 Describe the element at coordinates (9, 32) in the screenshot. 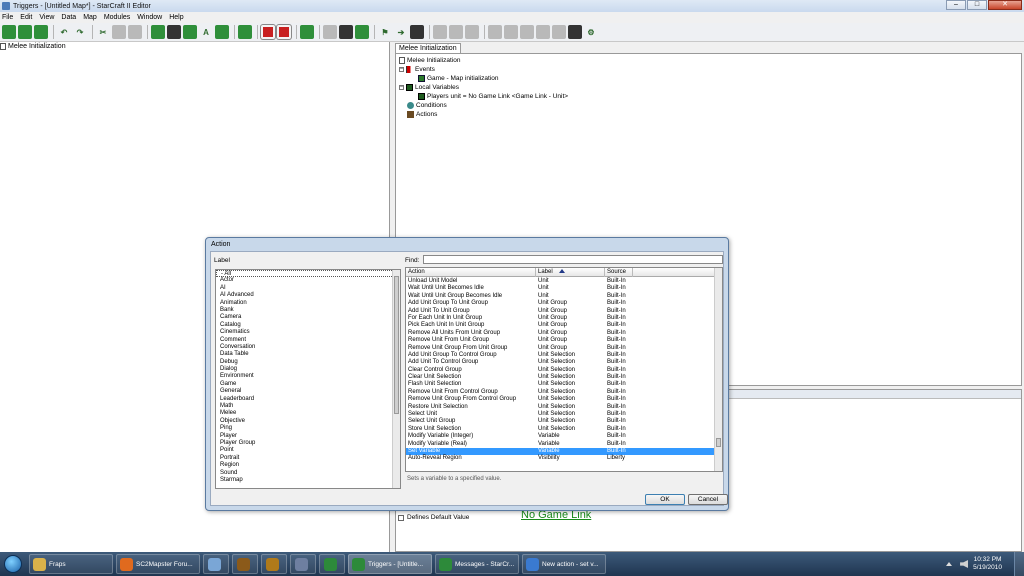

I see `new-trigger-icon` at that location.